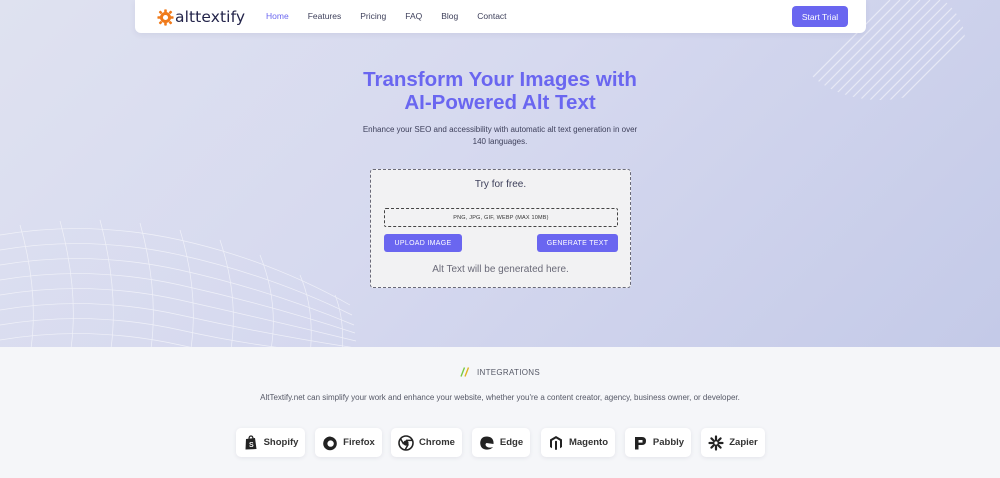  I want to click on integration-name: Firefox, so click(359, 442).